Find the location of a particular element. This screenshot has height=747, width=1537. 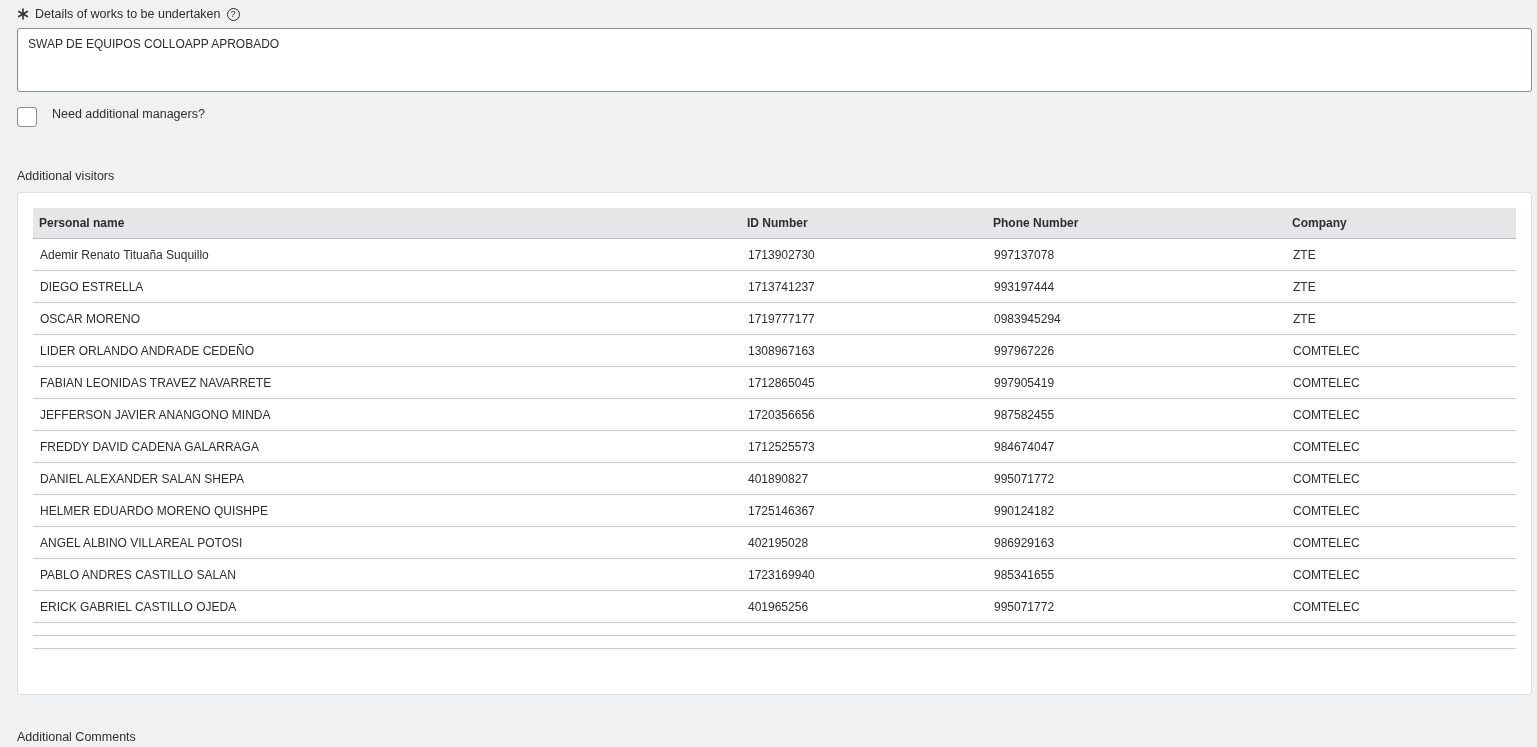

table-cell: ERICK GABRIEL CASTILLO OJEDA is located at coordinates (387, 606).